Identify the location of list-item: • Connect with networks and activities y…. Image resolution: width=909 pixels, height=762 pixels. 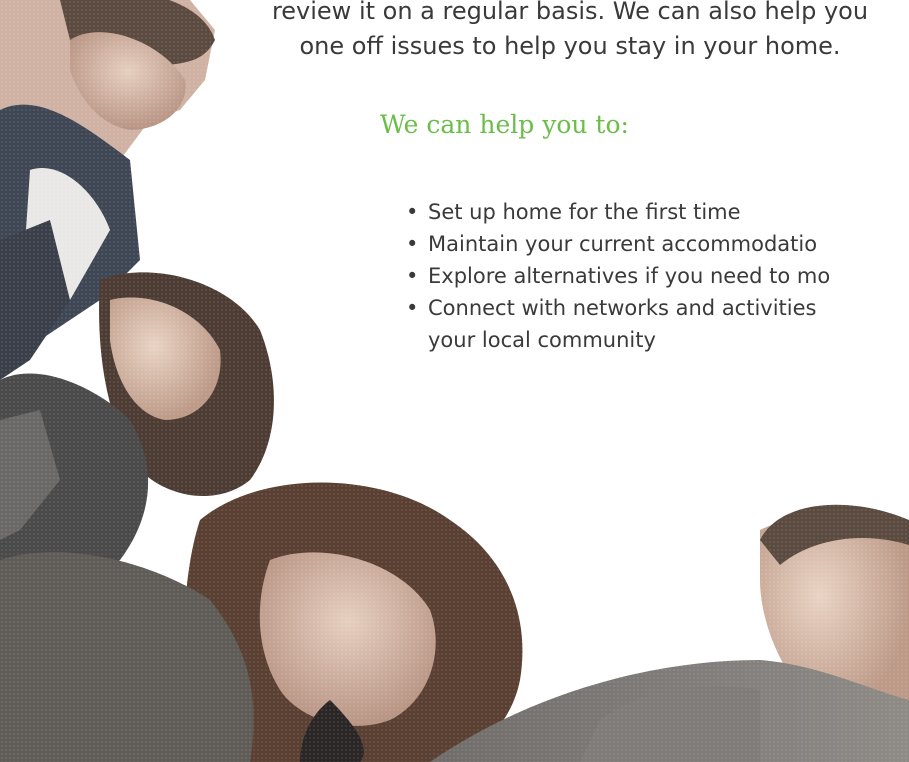
(618, 324).